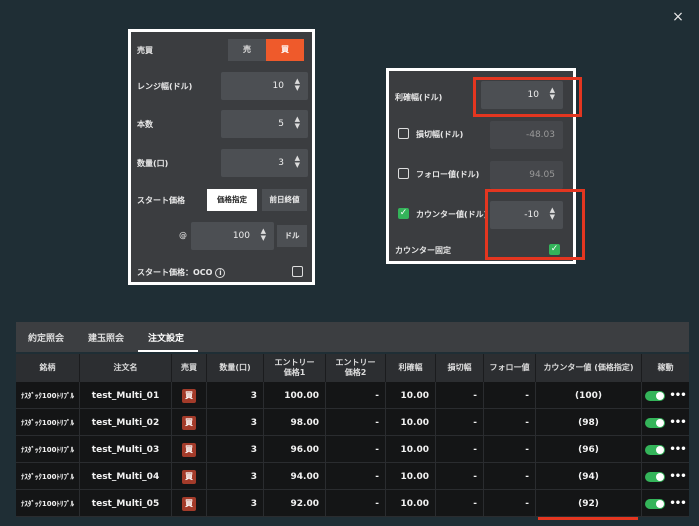 The width and height of the screenshot is (699, 526). I want to click on cell-counter-text: (100), so click(588, 395).